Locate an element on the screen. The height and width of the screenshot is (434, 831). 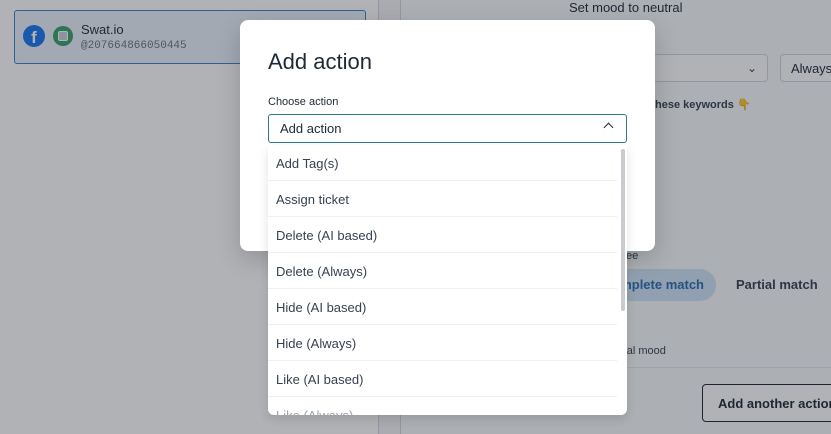
option-add-tags: Add Tag(s) is located at coordinates (442, 163).